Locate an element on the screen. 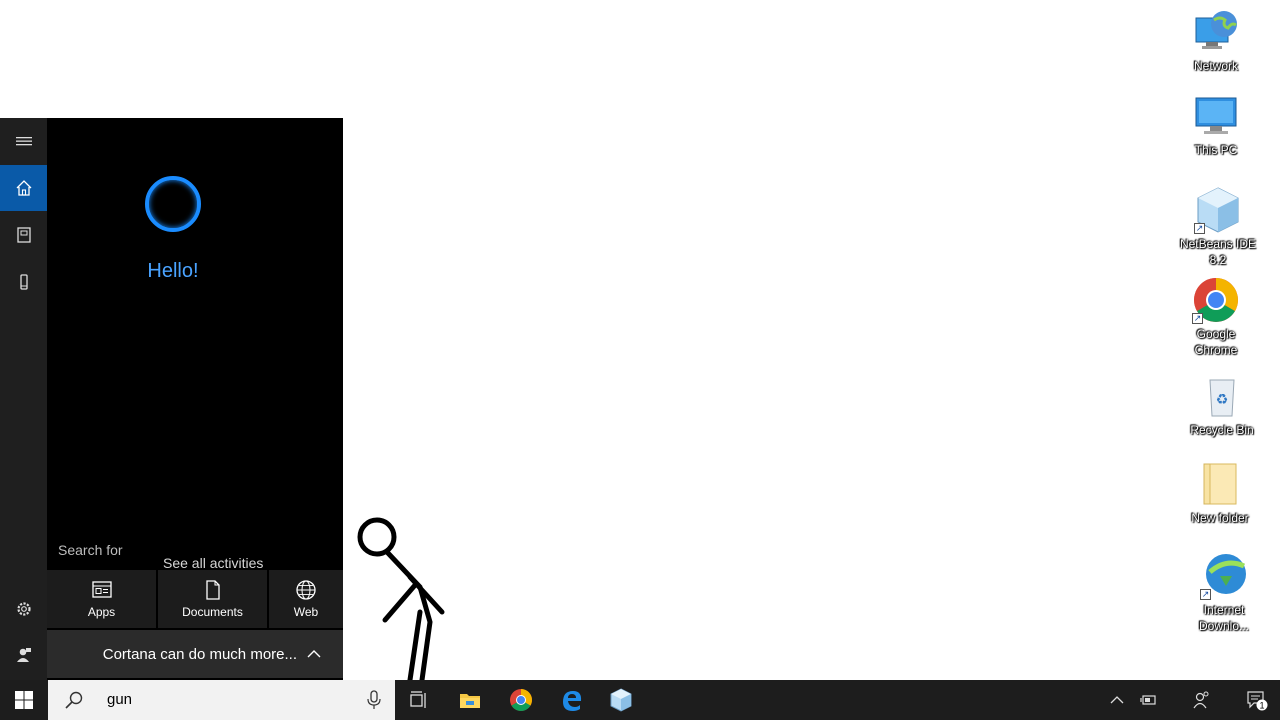 The image size is (1280, 720). desktop-icon-label: This PC is located at coordinates (1216, 150).